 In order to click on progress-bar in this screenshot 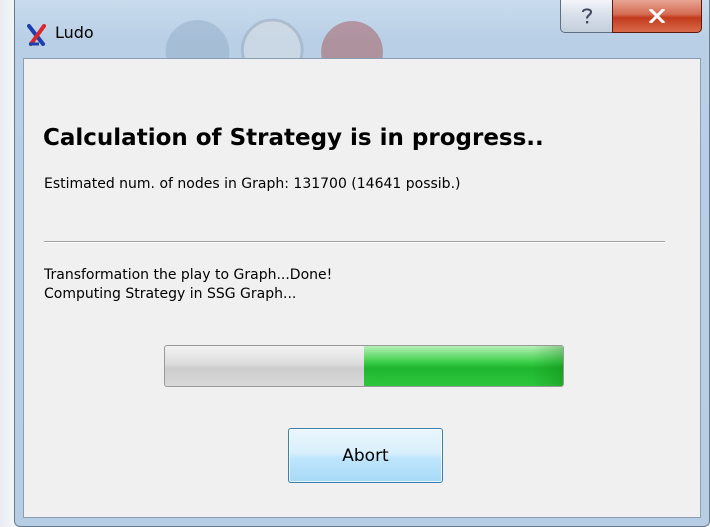, I will do `click(364, 366)`.